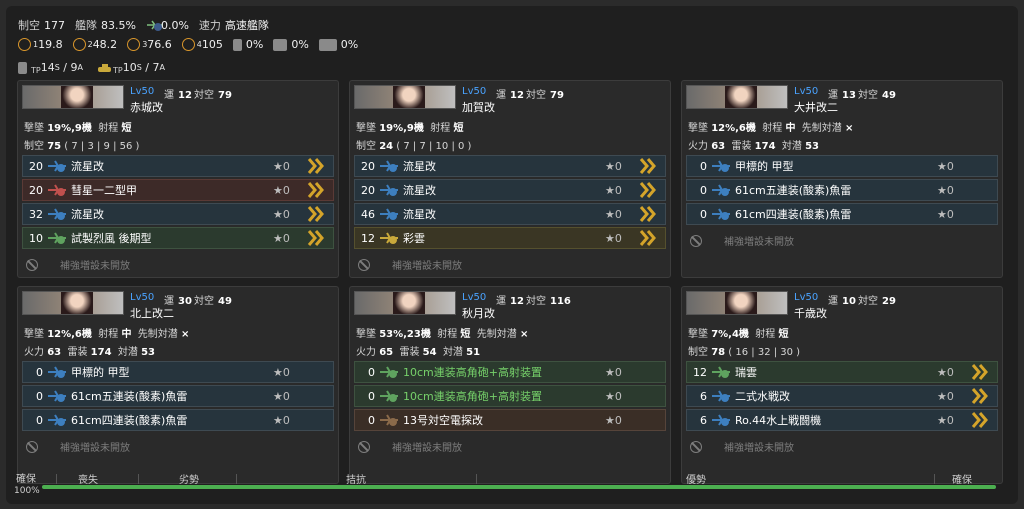  Describe the element at coordinates (26, 479) in the screenshot. I see `air-state-label: 確保` at that location.